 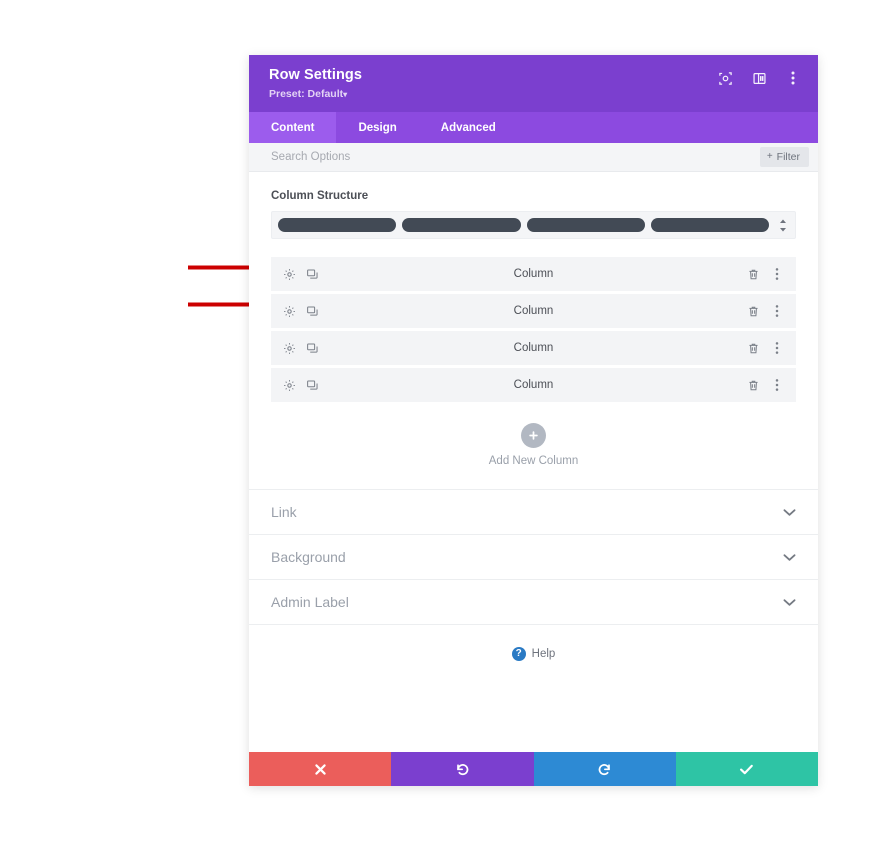 I want to click on plus-icon, so click(x=533, y=435).